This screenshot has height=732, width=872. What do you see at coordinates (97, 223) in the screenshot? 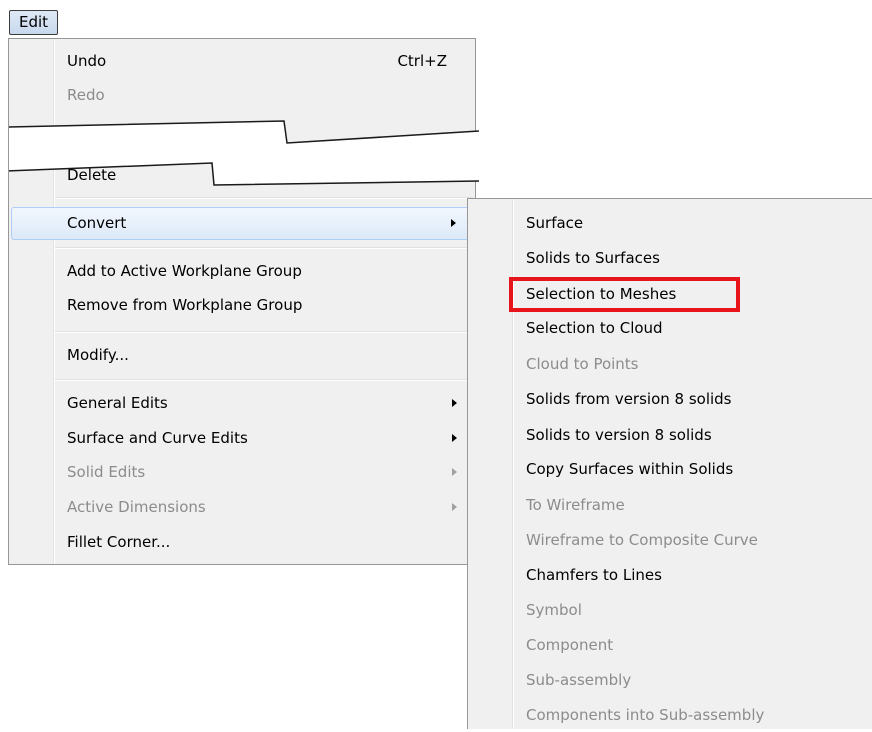
I see `menu-item-label: Convert` at bounding box center [97, 223].